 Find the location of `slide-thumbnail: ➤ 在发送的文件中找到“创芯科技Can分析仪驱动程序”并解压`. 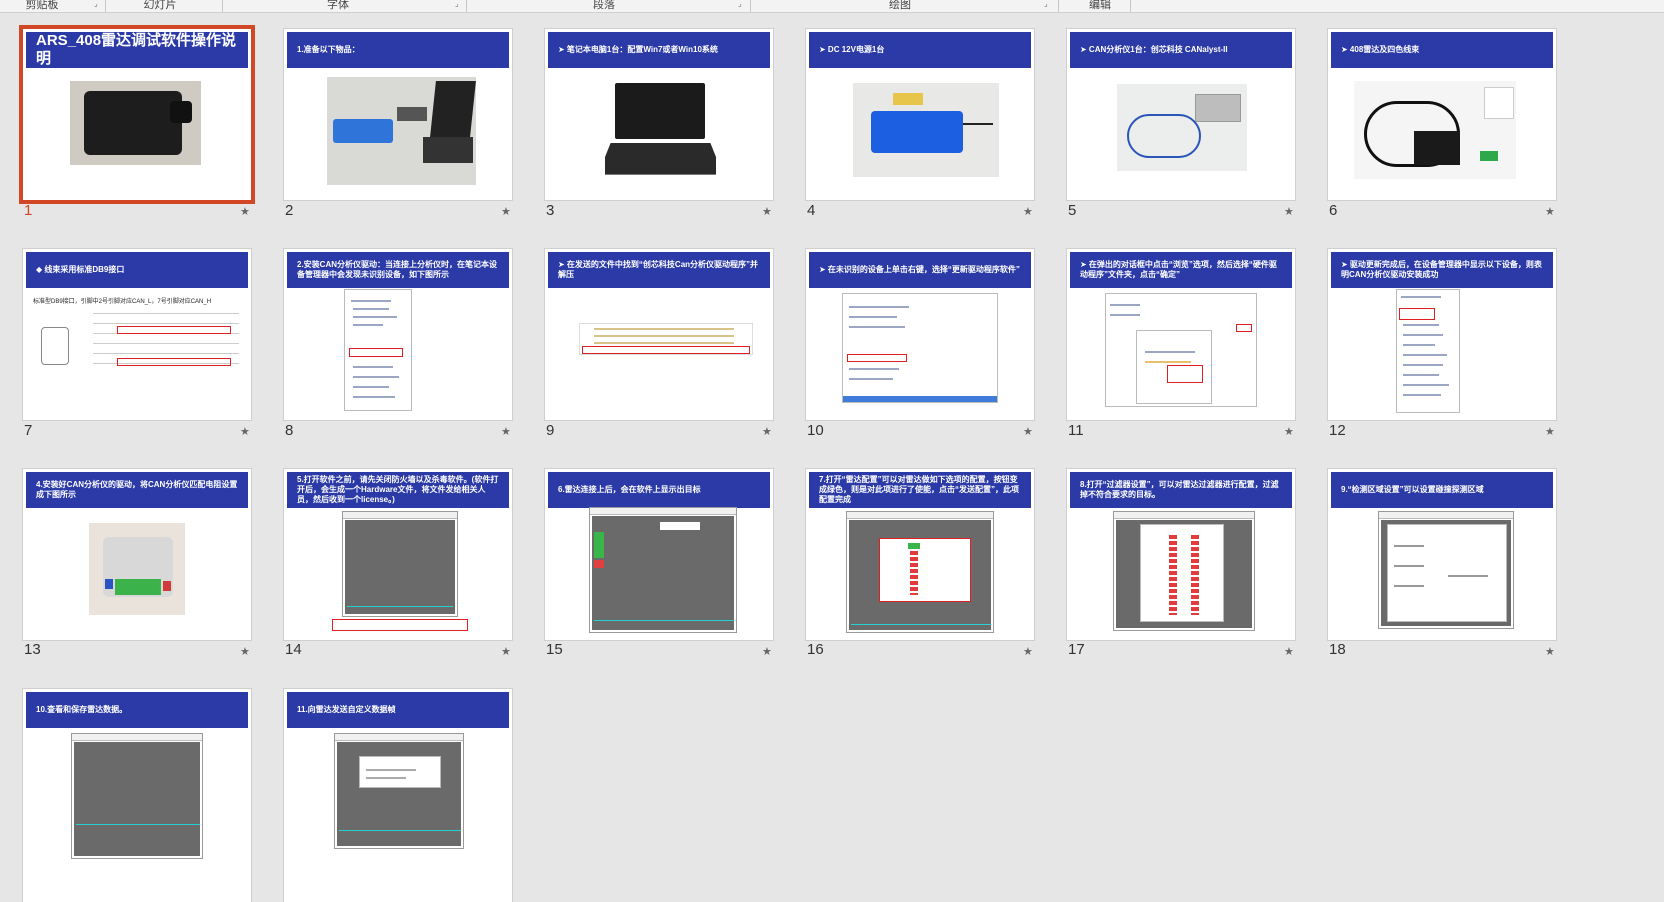

slide-thumbnail: ➤ 在发送的文件中找到“创芯科技Can分析仪驱动程序”并解压 is located at coordinates (659, 334).